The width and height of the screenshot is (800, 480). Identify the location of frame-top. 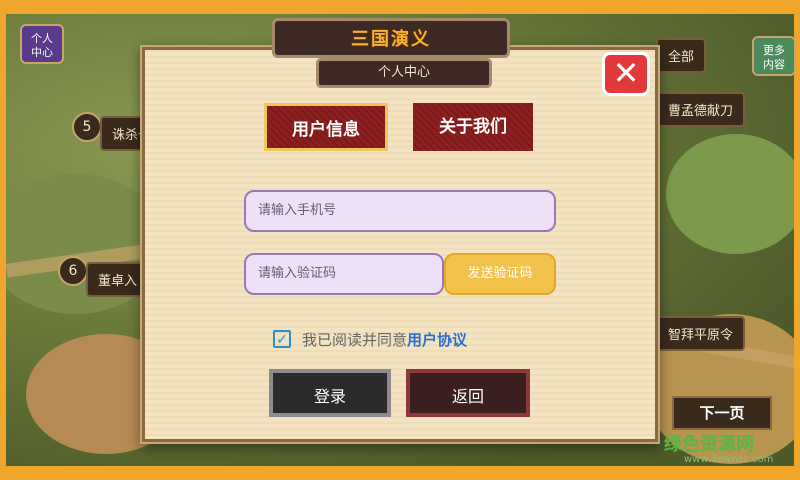
(400, 7).